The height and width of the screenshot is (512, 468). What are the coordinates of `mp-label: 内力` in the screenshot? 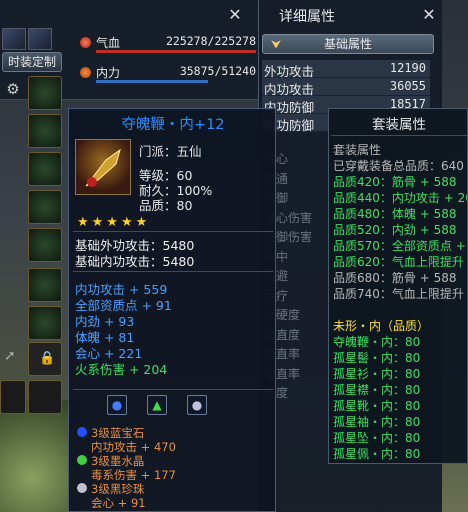 It's located at (108, 73).